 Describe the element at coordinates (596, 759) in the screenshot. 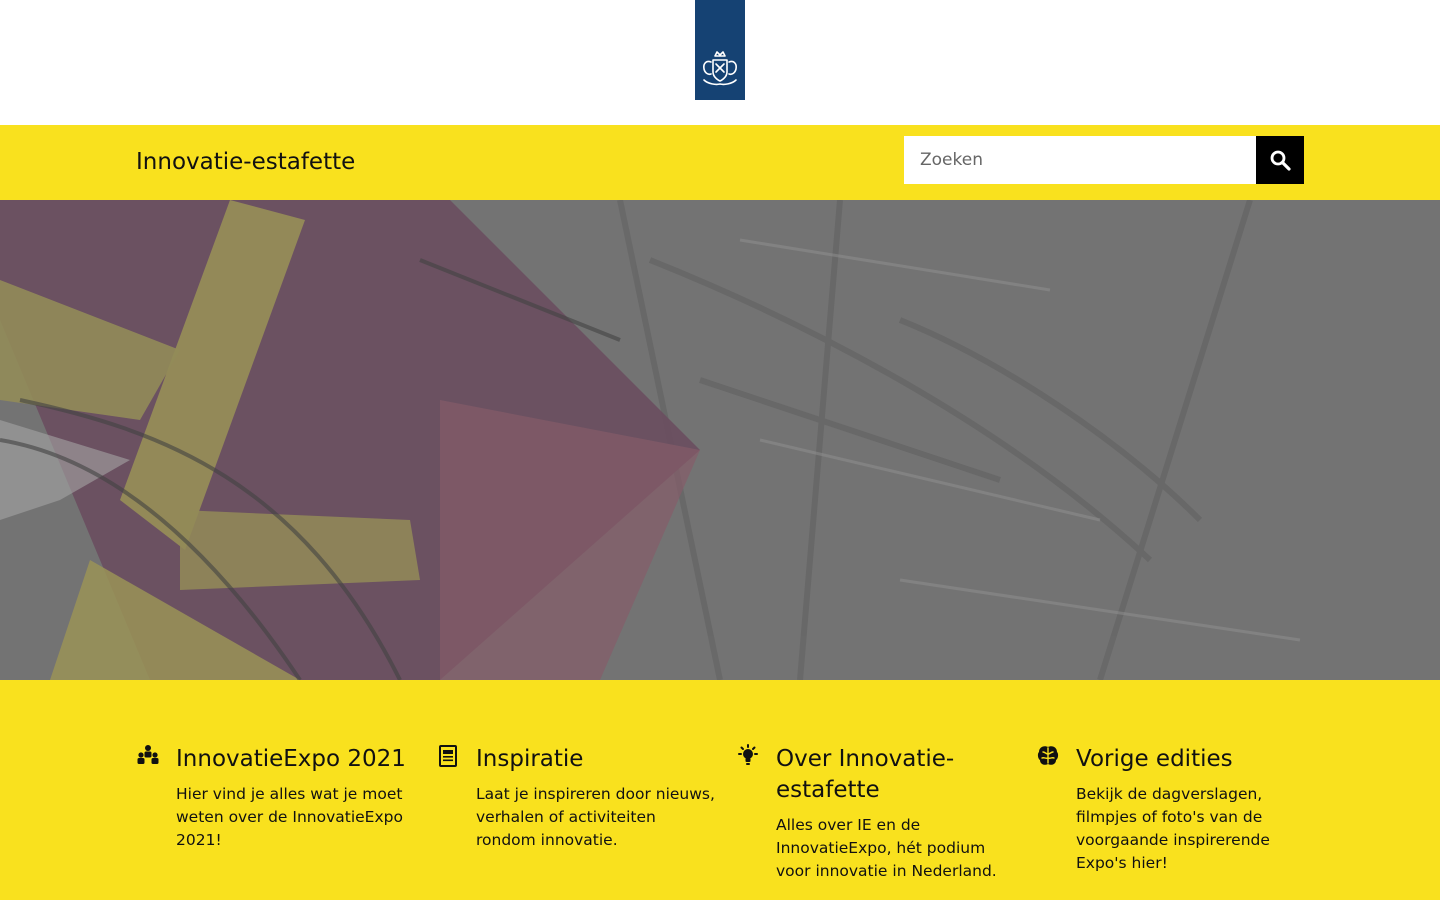

I see `feature-title: Inspiratie` at that location.